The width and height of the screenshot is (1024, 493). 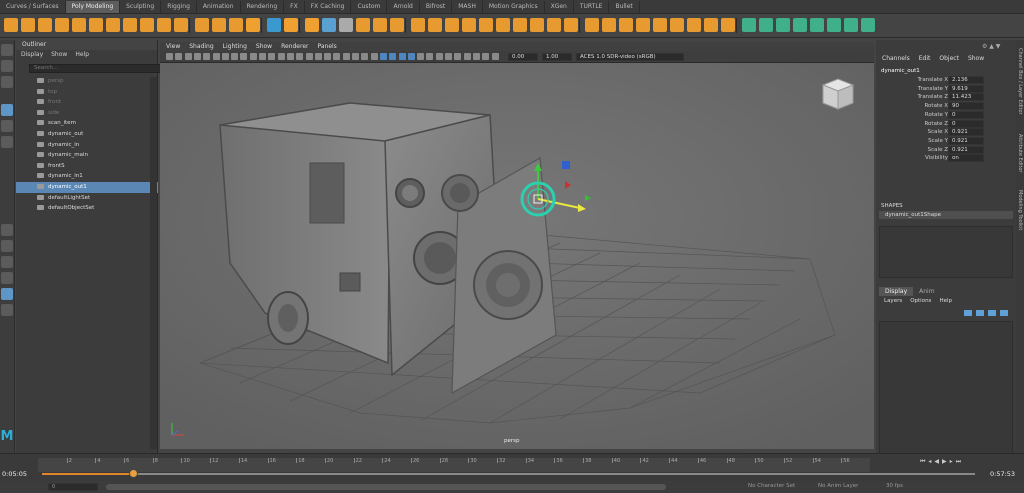 What do you see at coordinates (294, 46) in the screenshot?
I see `viewport-menu-renderer: Renderer` at bounding box center [294, 46].